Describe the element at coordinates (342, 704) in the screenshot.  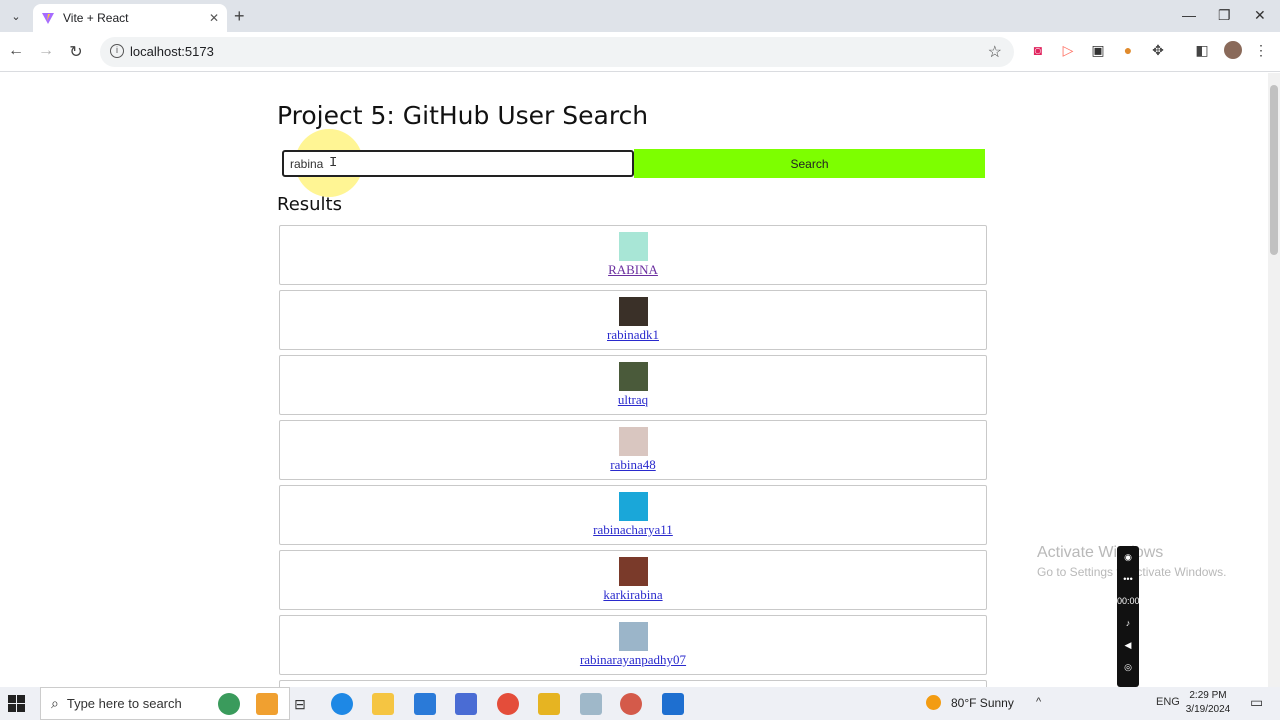
I see `edge-icon` at that location.